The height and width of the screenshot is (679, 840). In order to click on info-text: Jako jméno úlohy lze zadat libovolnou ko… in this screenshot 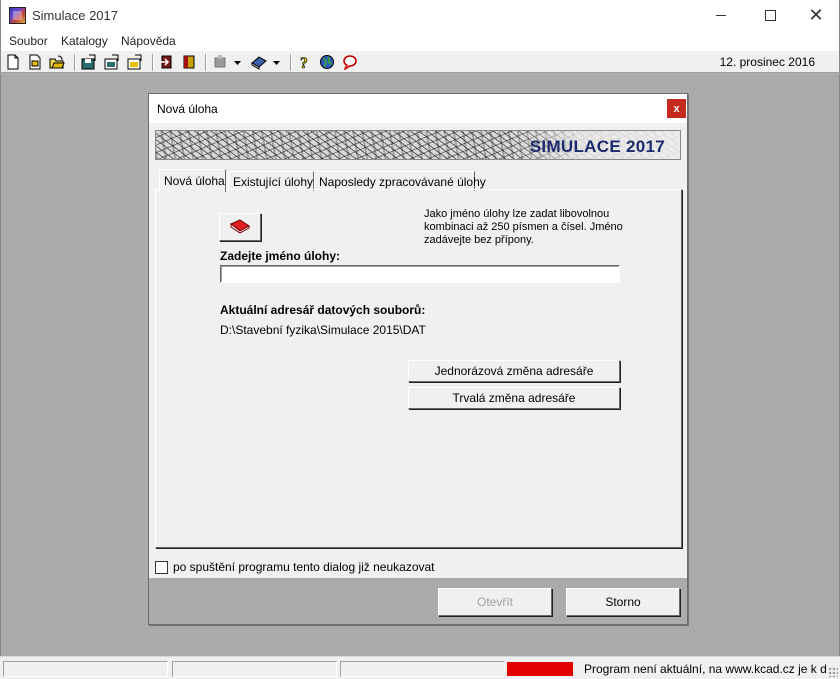, I will do `click(523, 227)`.